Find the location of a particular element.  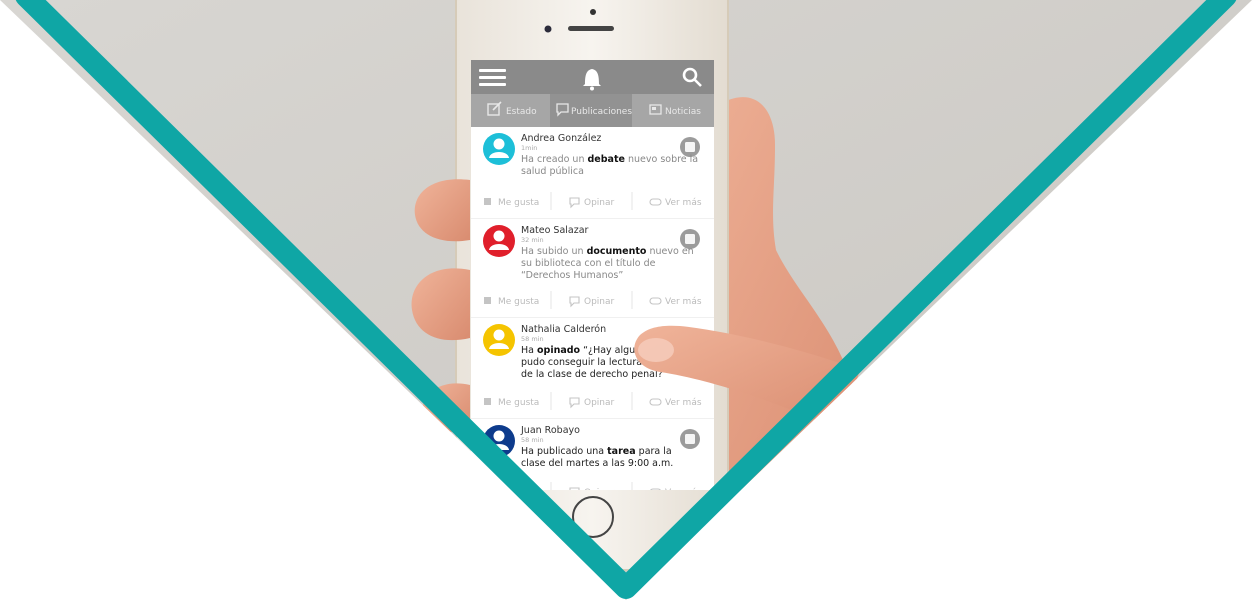

post-line-3: “Derechos Humanos” is located at coordinates (572, 275).